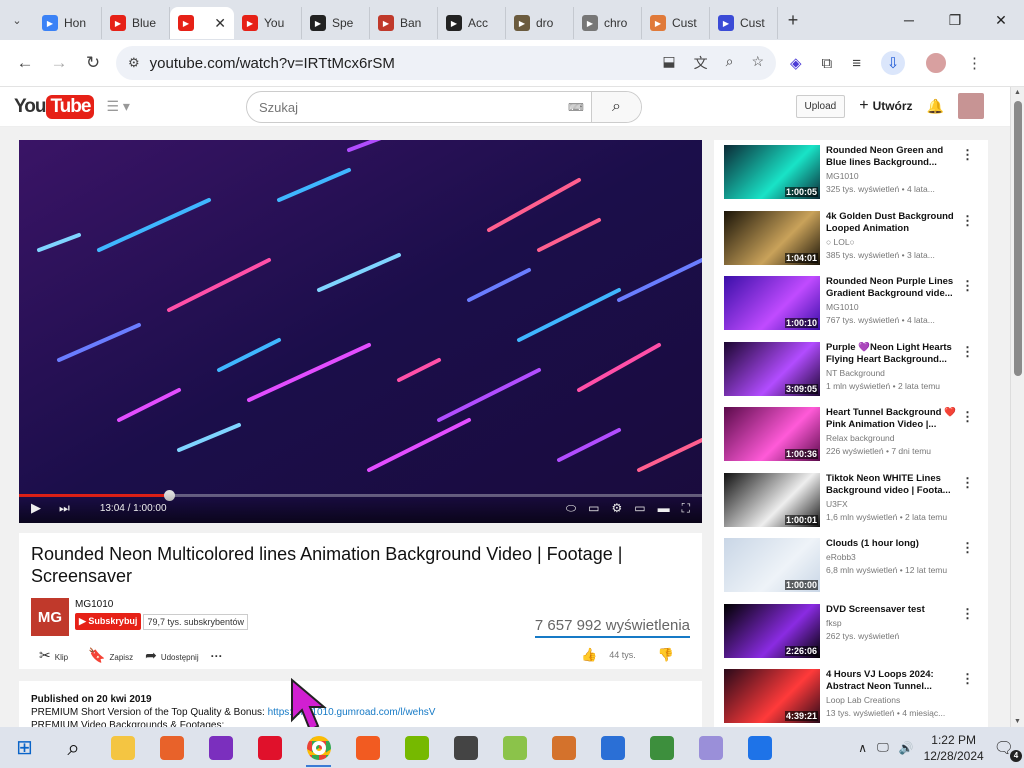 This screenshot has width=1024, height=768. Describe the element at coordinates (220, 23) in the screenshot. I see `close-tab-icon: ✕` at that location.